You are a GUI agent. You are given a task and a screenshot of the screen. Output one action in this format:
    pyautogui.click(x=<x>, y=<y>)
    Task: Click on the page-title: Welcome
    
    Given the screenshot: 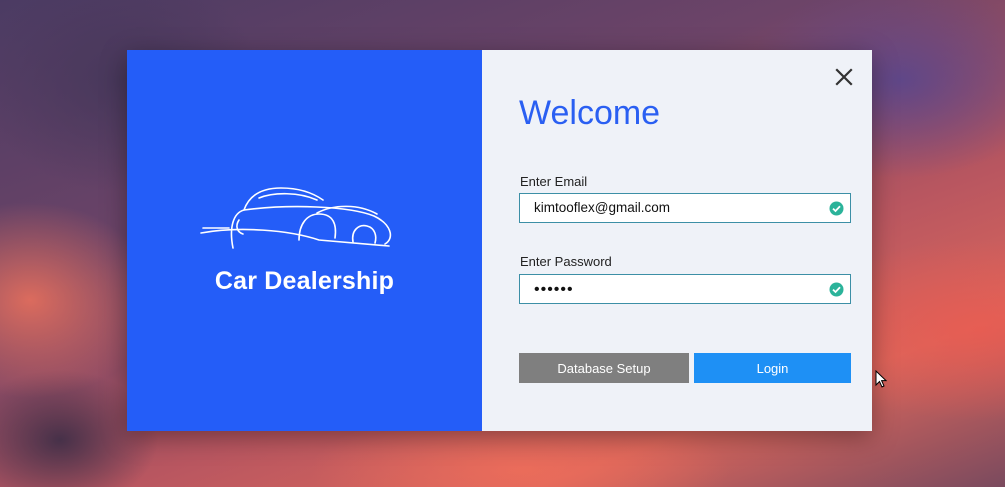 What is the action you would take?
    pyautogui.click(x=590, y=113)
    